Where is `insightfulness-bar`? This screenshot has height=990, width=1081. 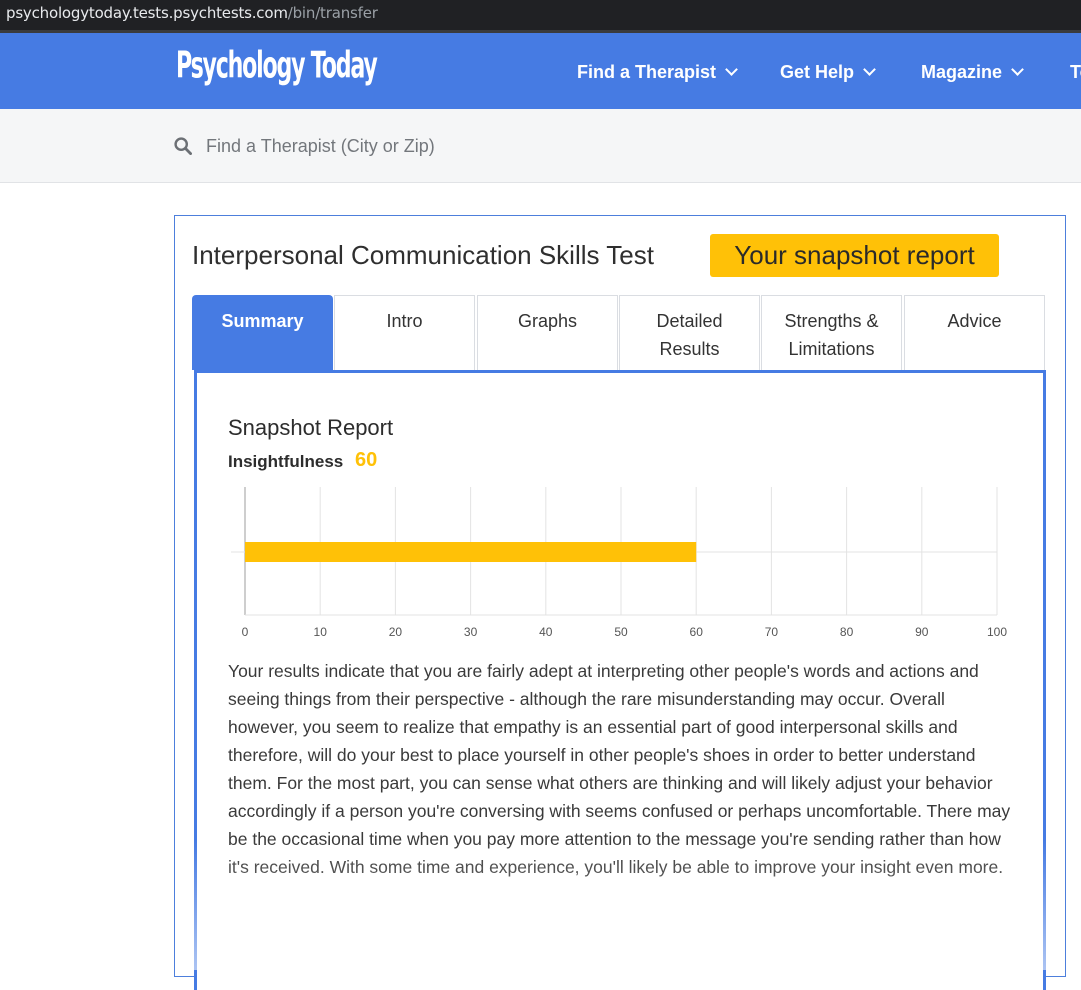 insightfulness-bar is located at coordinates (471, 552).